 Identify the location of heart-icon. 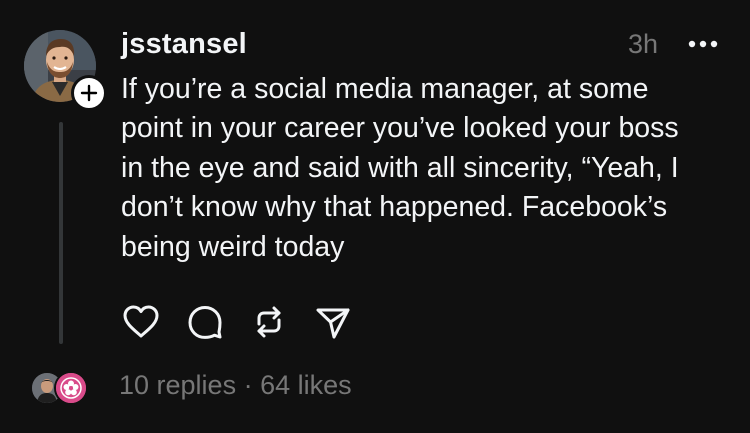
(141, 321).